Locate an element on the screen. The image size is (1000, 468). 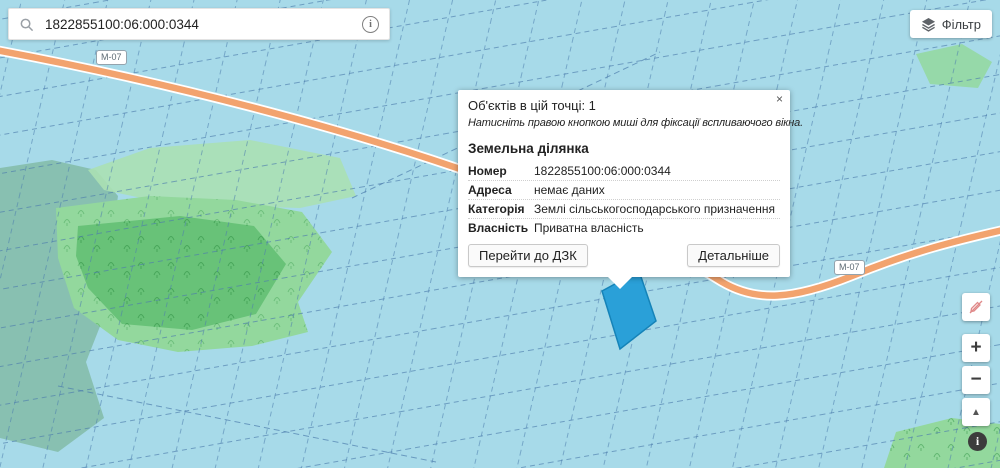
popup-pointer is located at coordinates (620, 283).